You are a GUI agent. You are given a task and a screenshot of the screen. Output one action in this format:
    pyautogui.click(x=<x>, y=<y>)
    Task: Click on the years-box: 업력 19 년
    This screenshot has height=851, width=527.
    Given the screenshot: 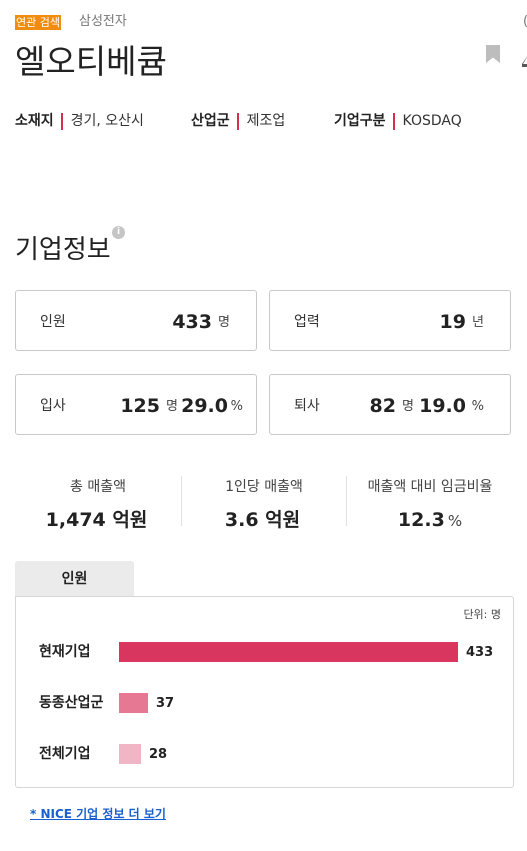 What is the action you would take?
    pyautogui.click(x=390, y=320)
    